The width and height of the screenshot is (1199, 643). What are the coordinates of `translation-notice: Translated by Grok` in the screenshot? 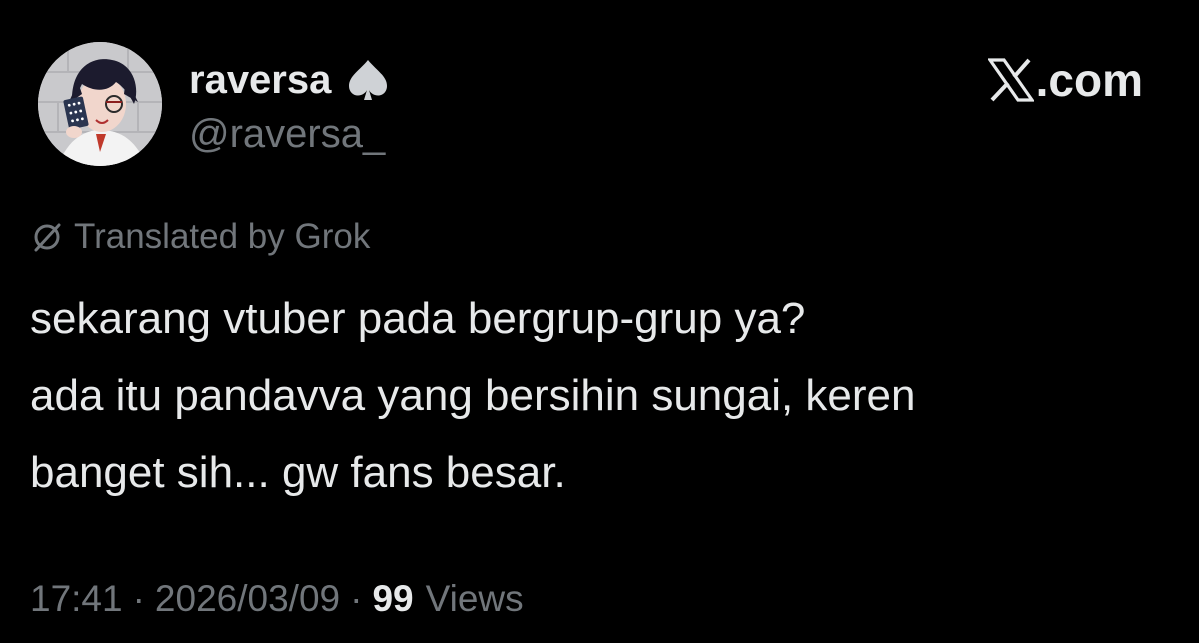 It's located at (200, 237).